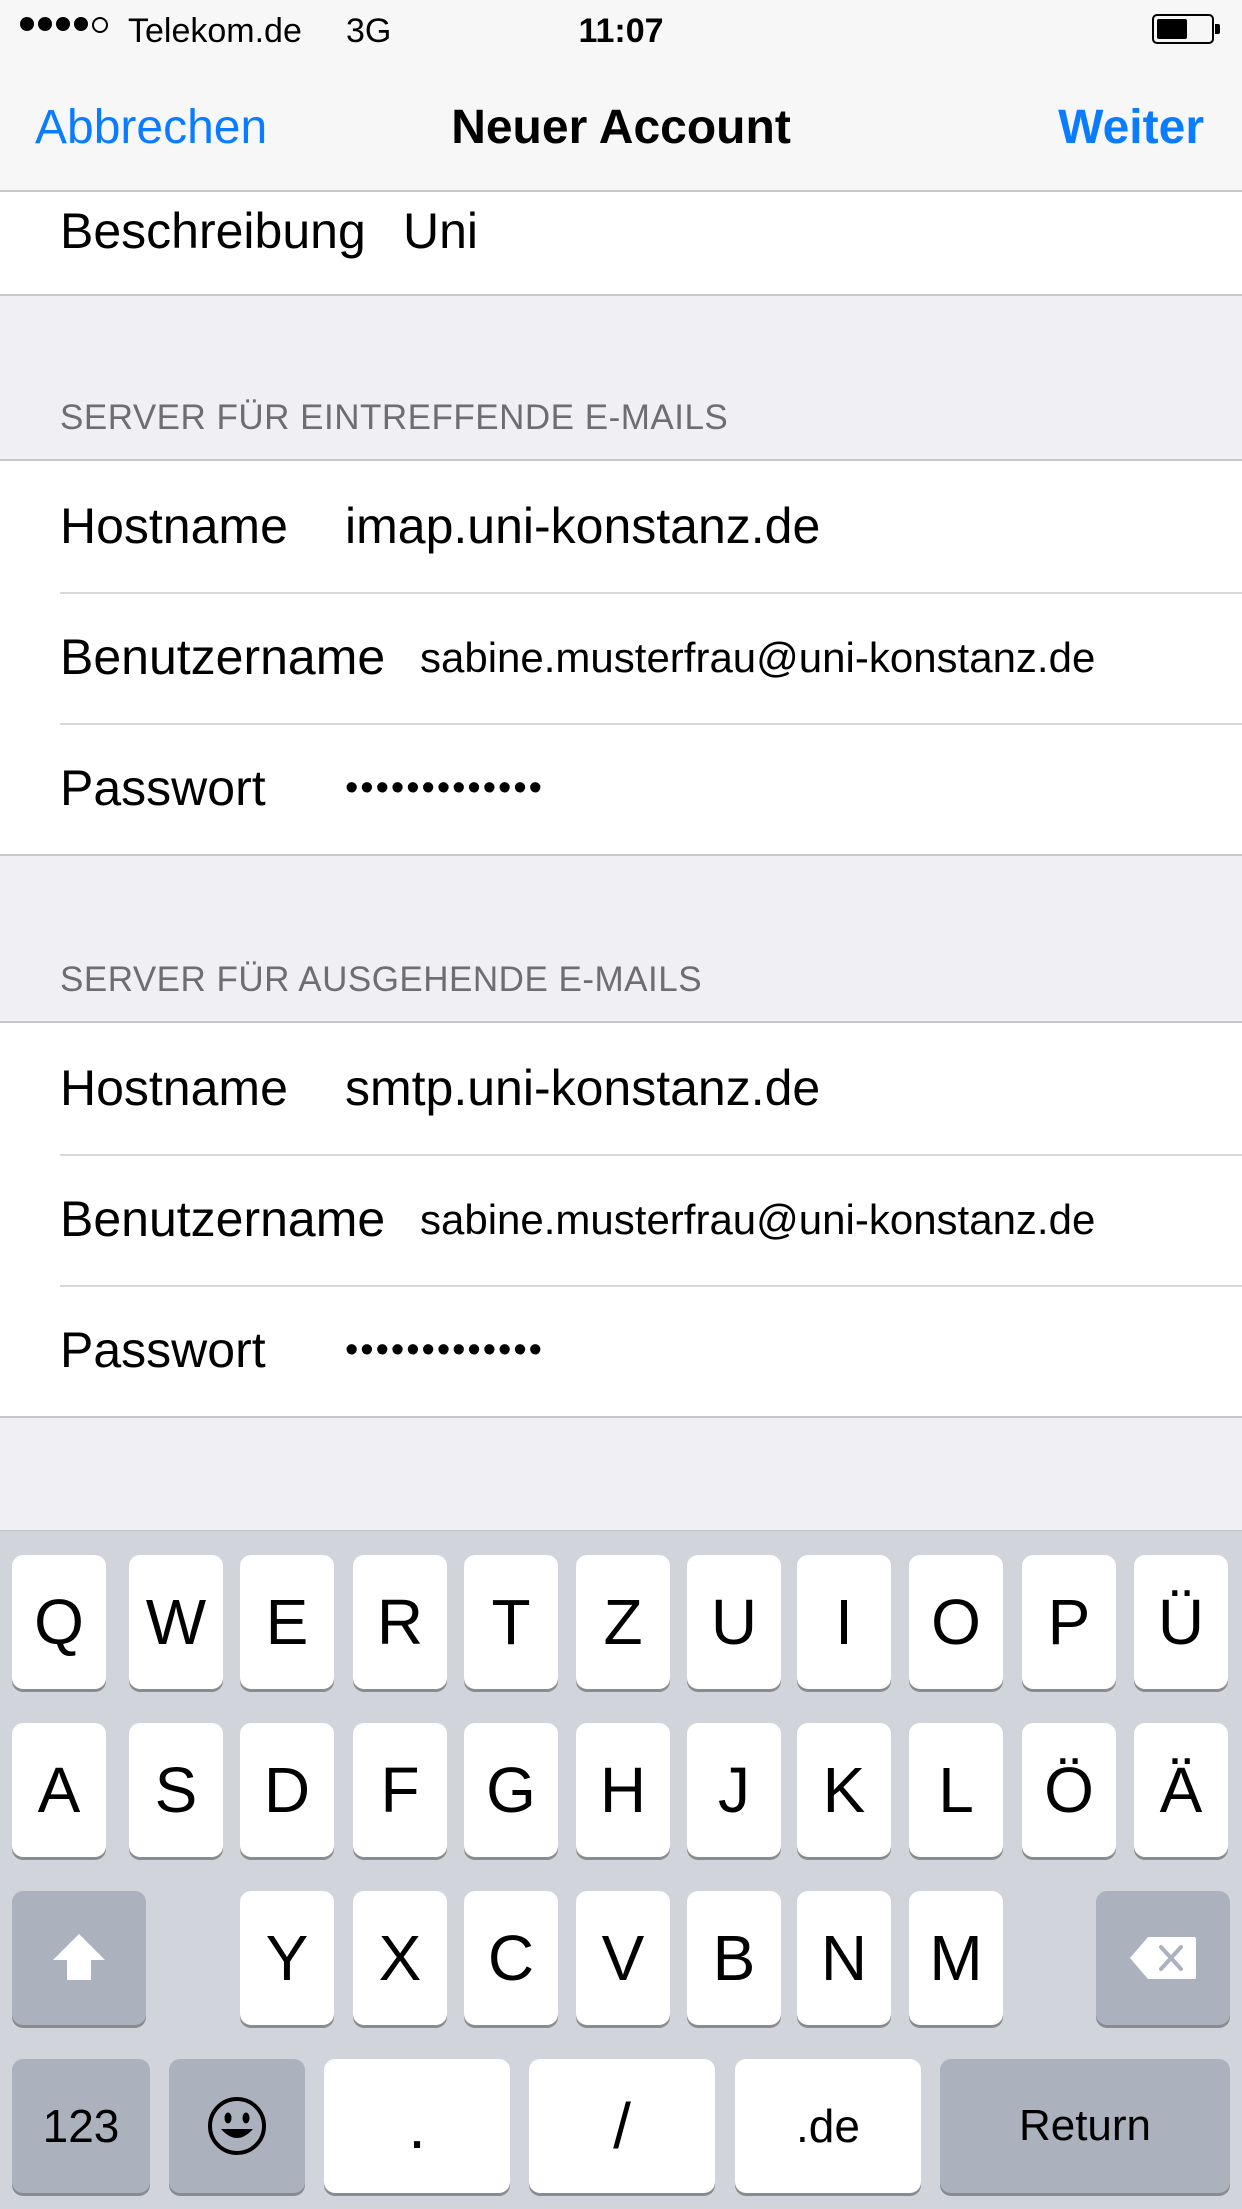 The image size is (1242, 2209). I want to click on key-a: A, so click(59, 1790).